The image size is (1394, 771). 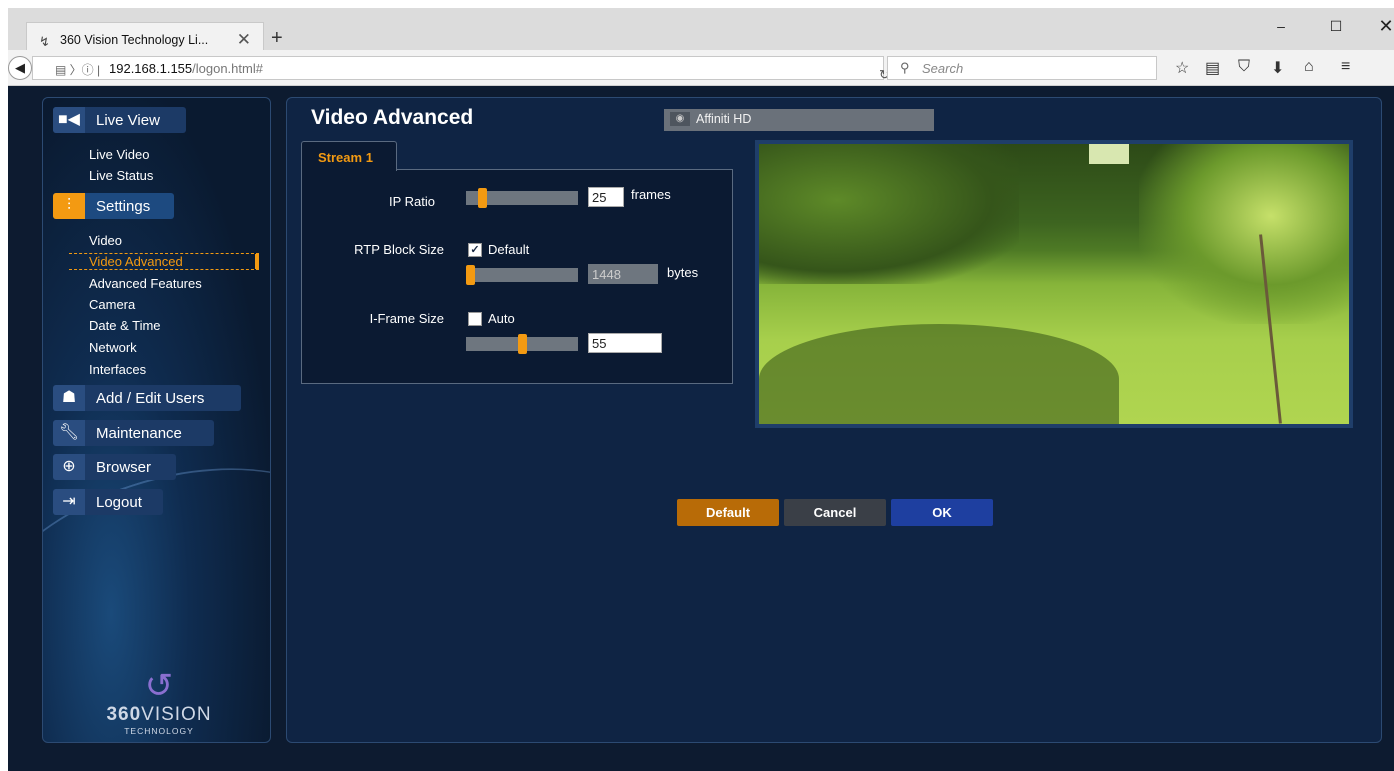 I want to click on iframe-size-input: 55, so click(x=625, y=343).